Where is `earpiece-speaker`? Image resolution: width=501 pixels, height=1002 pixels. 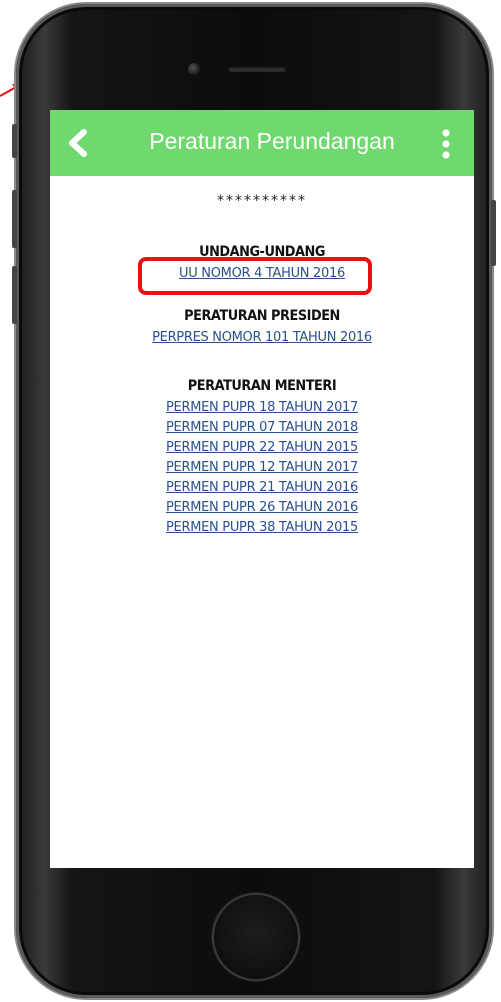 earpiece-speaker is located at coordinates (257, 69).